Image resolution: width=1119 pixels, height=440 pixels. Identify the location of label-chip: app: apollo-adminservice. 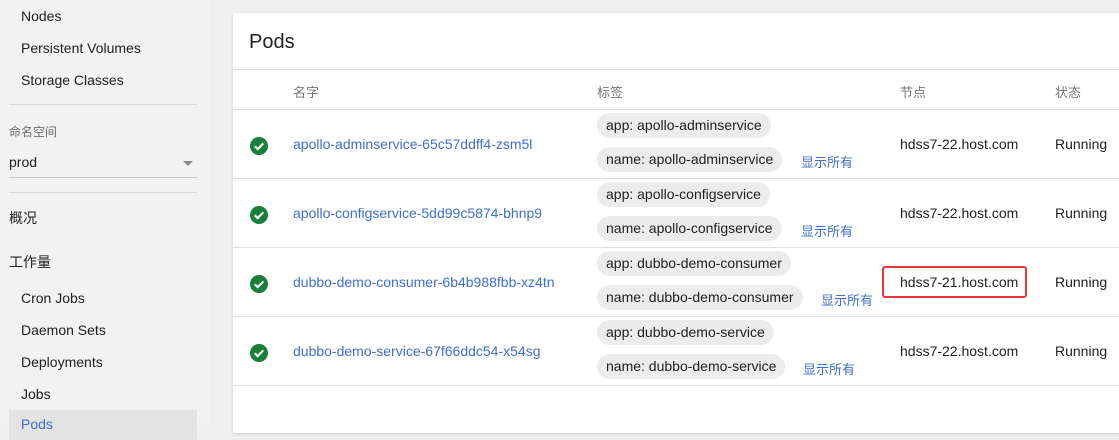
(684, 125).